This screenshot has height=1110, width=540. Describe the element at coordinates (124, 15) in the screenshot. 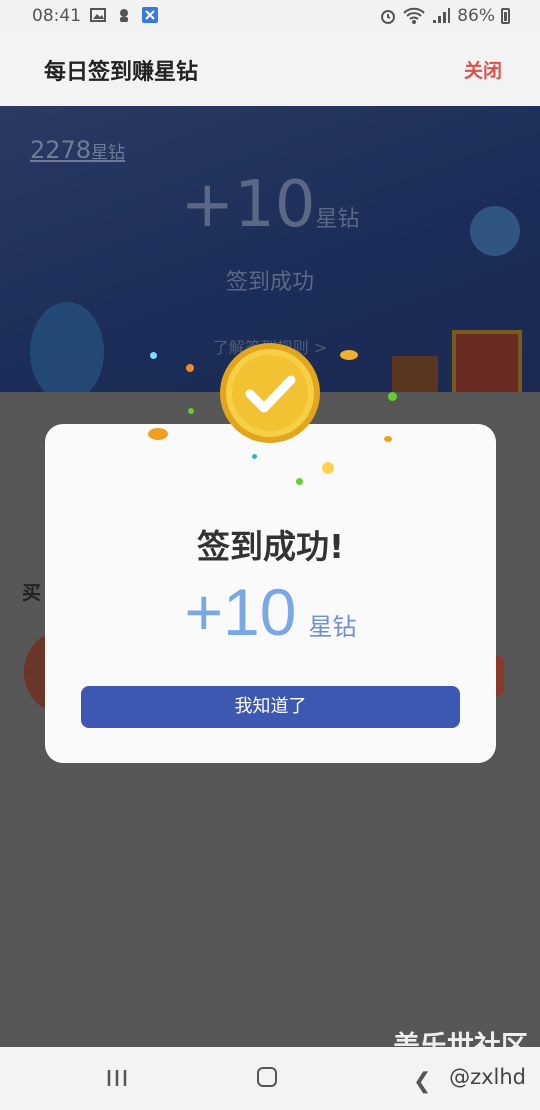

I see `notification-icon` at that location.